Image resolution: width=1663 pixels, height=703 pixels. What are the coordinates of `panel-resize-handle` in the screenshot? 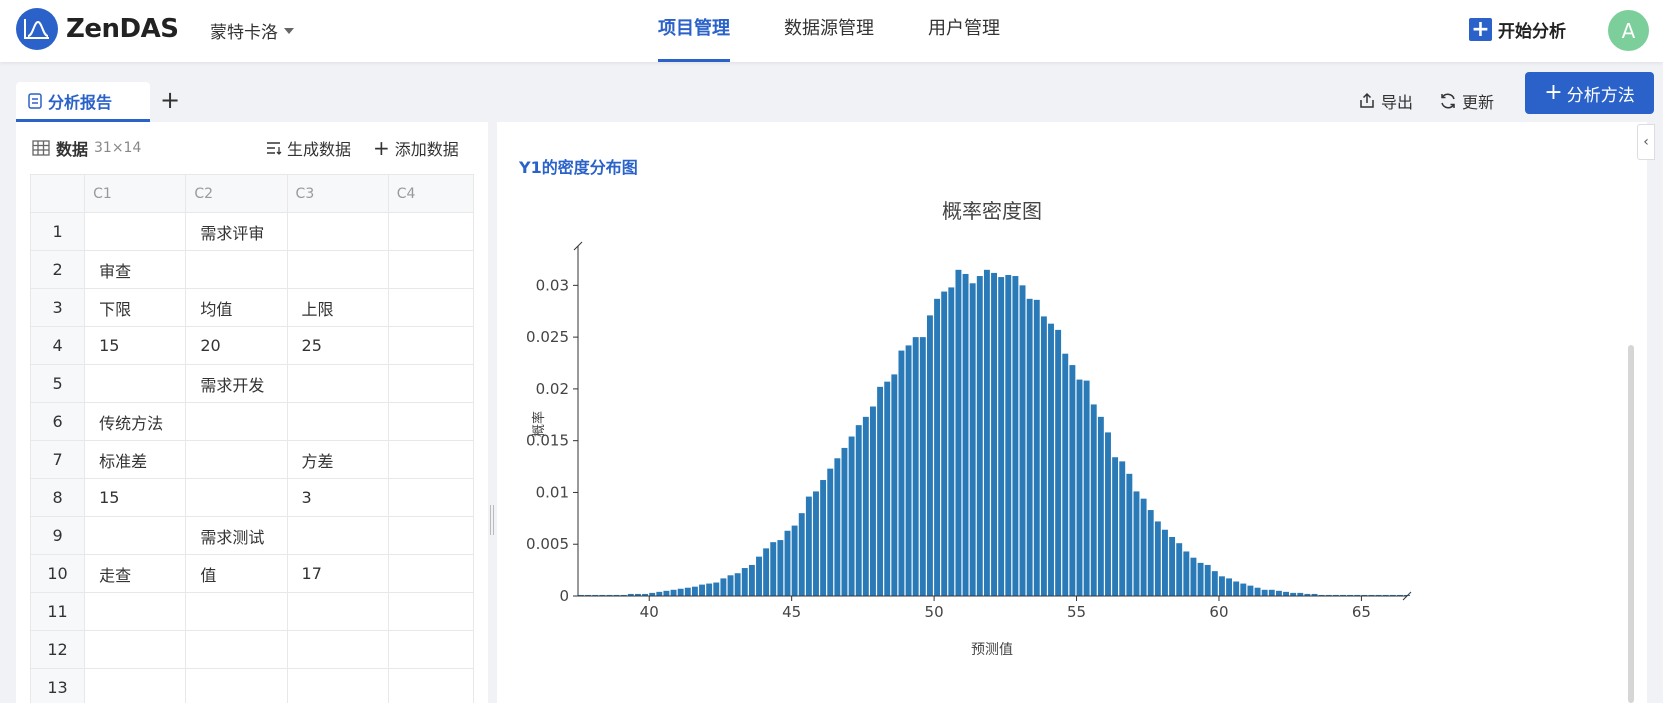 It's located at (492, 520).